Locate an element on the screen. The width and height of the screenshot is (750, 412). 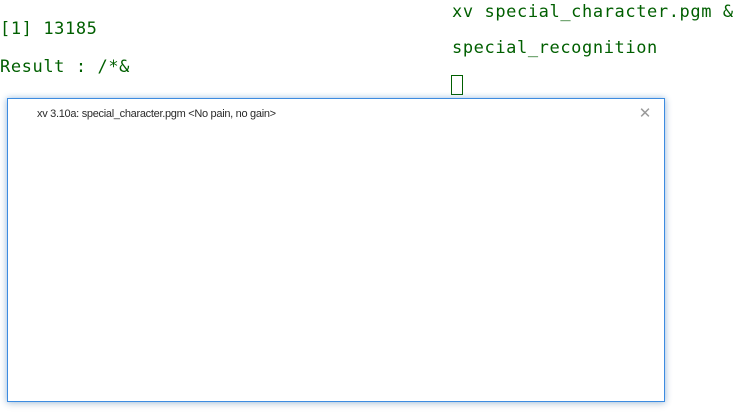
terminal-output-job-id: [1] 13185 is located at coordinates (49, 29).